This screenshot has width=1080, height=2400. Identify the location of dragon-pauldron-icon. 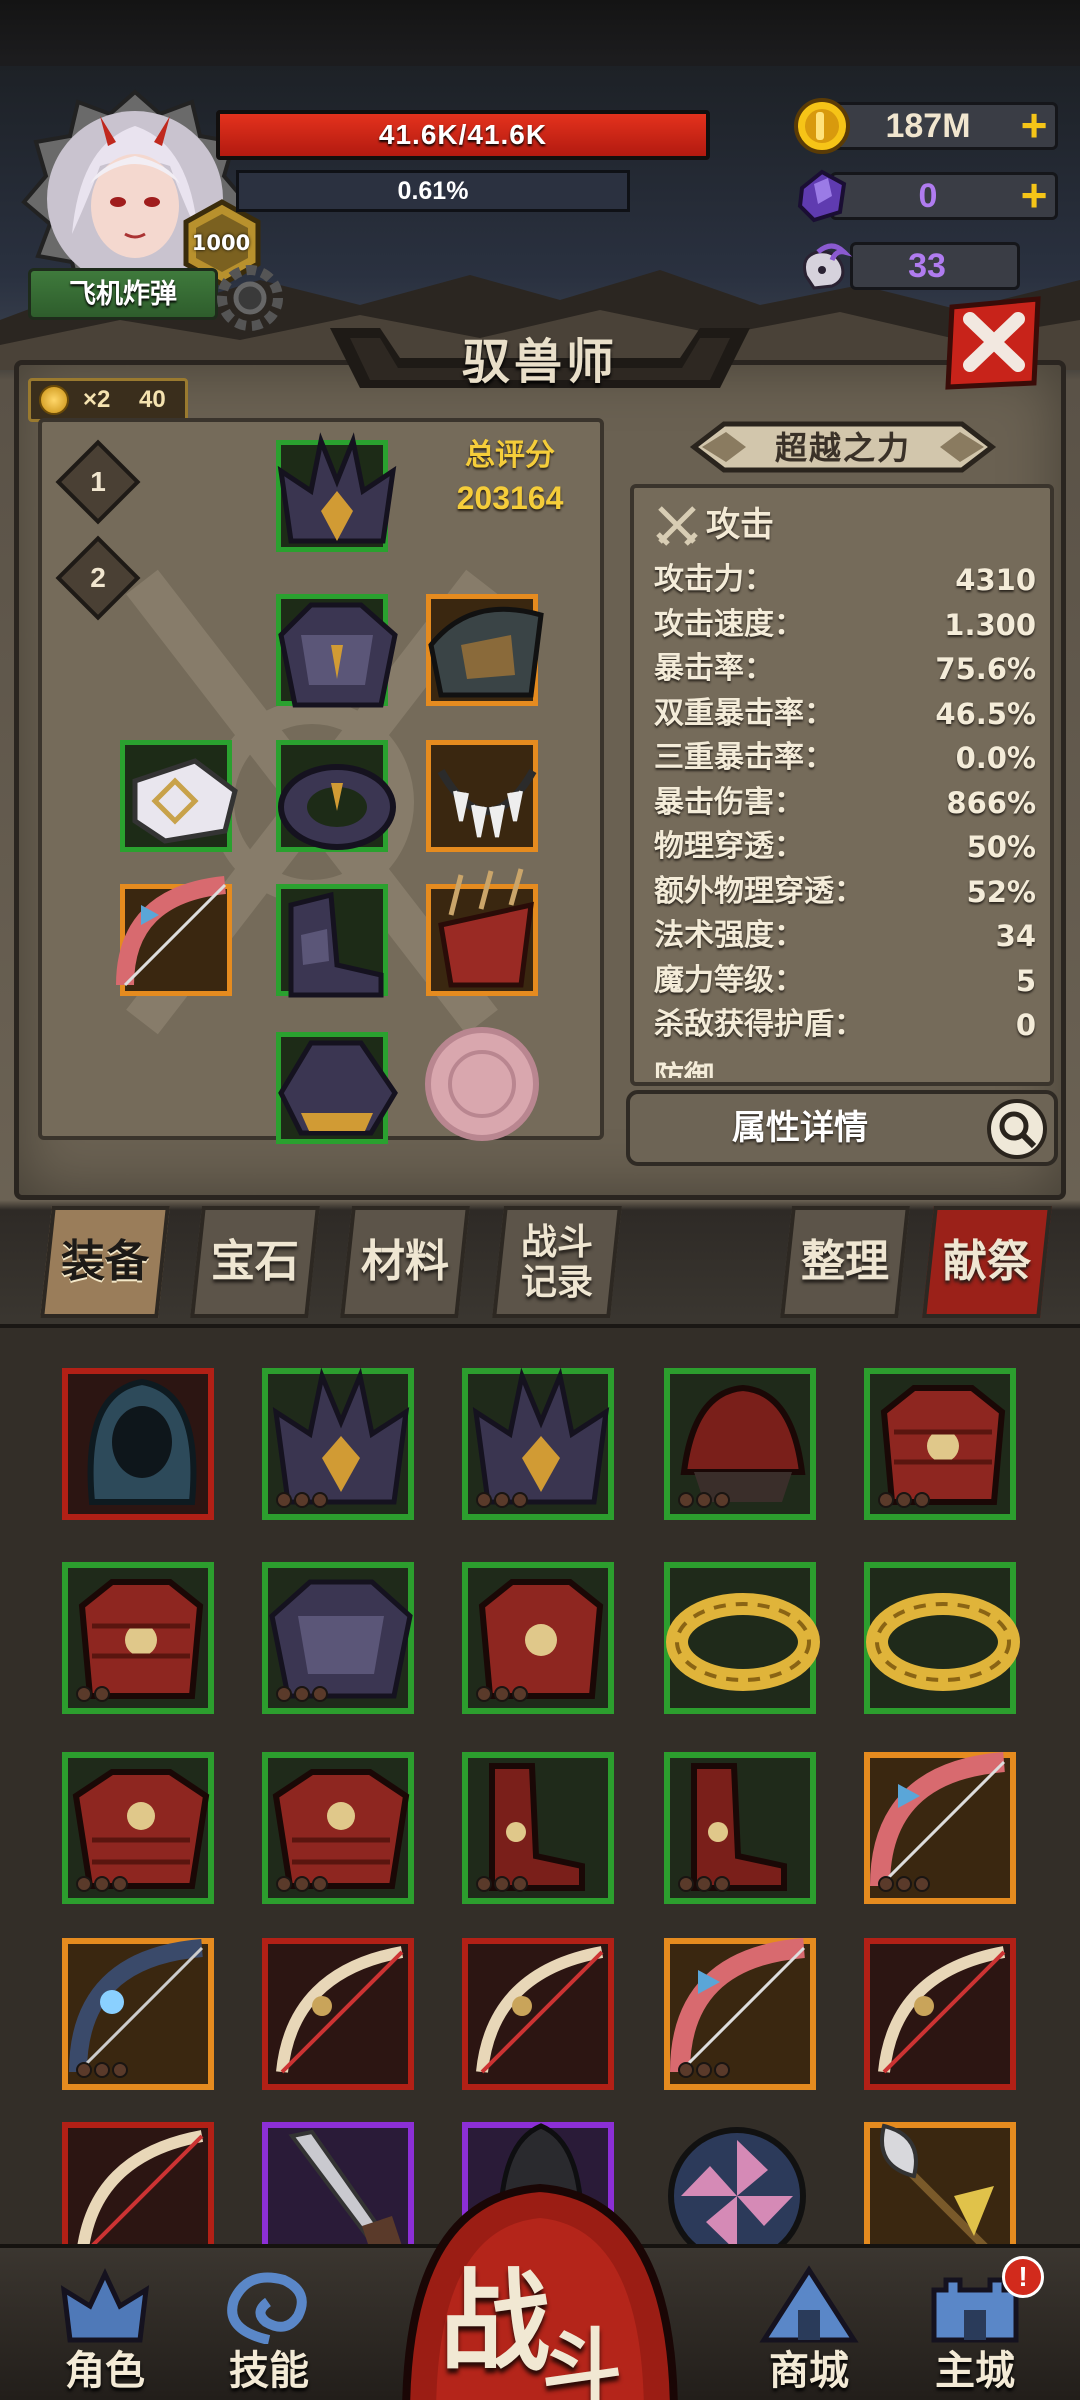
(486, 652).